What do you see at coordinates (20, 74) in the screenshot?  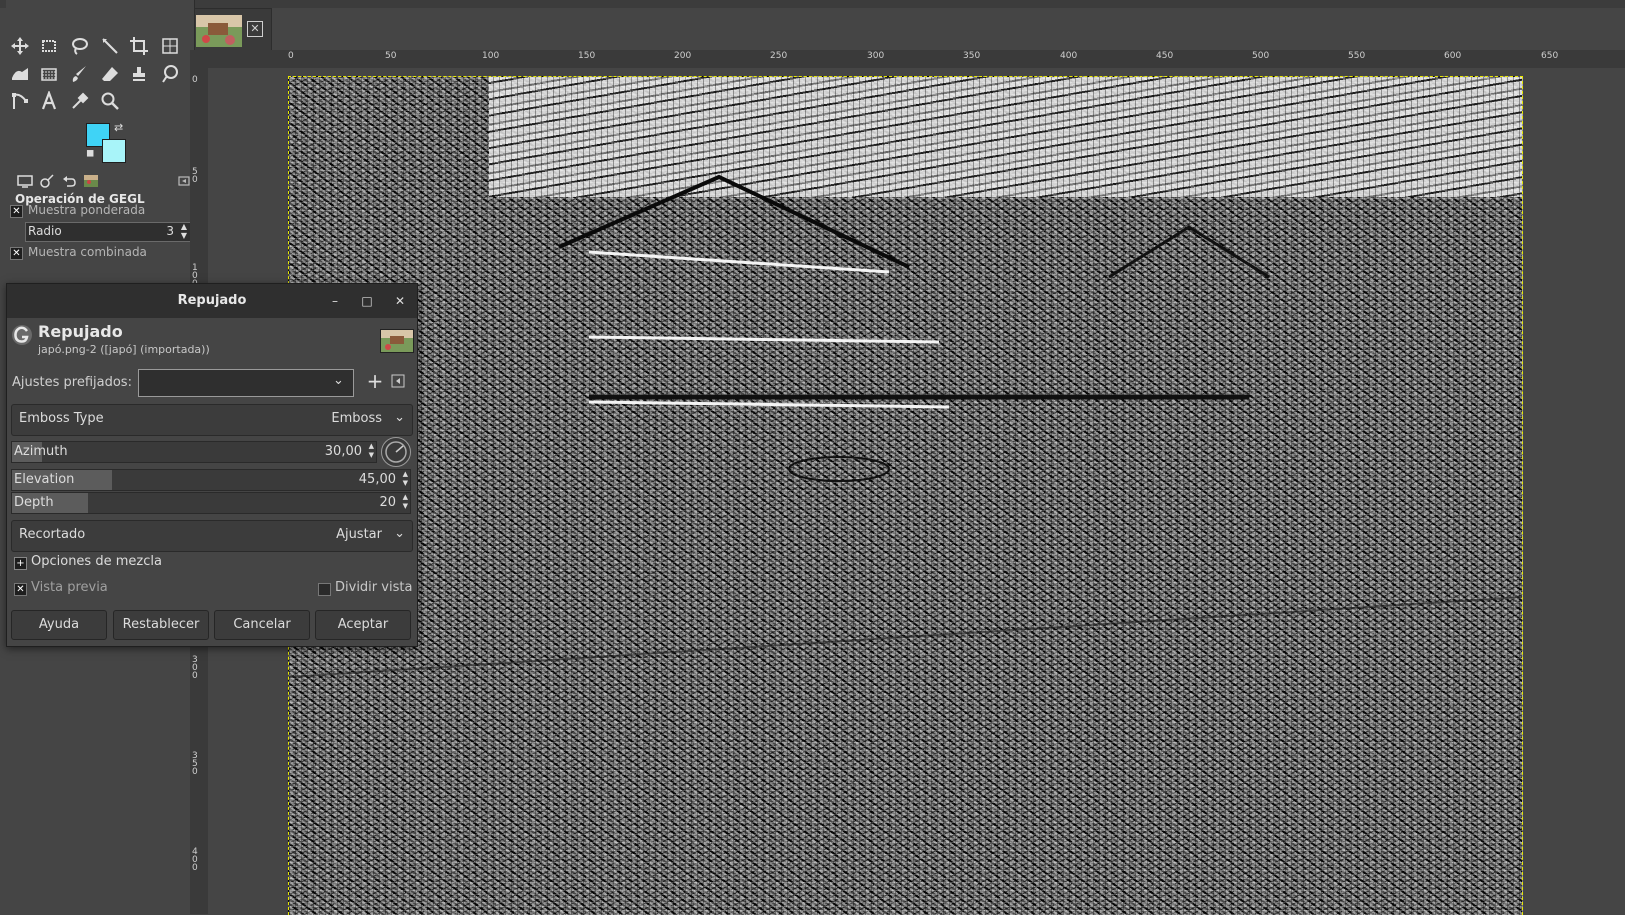 I see `warp-icon` at bounding box center [20, 74].